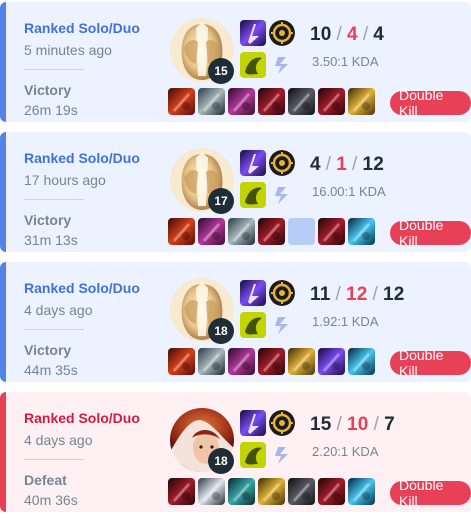 This screenshot has width=471, height=524. What do you see at coordinates (51, 110) in the screenshot?
I see `match-duration: 26m 19s` at bounding box center [51, 110].